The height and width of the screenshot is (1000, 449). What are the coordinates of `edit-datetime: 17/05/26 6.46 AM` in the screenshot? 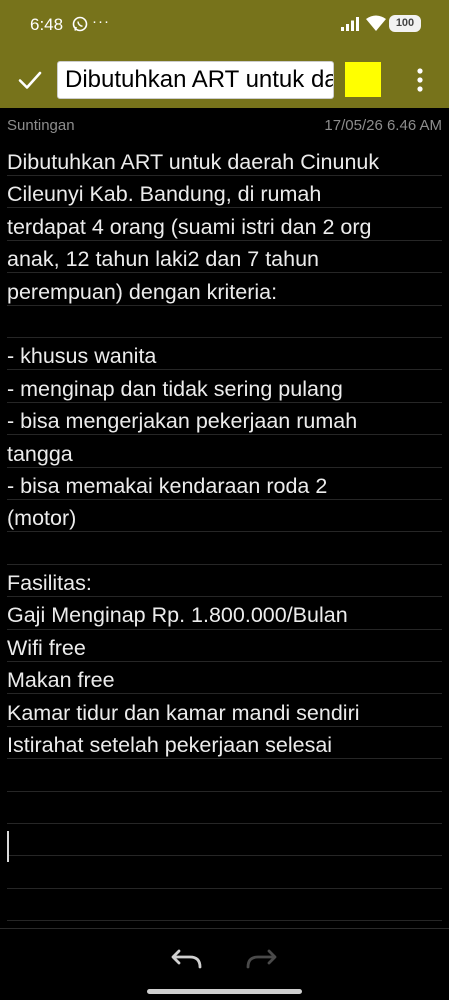 It's located at (383, 125).